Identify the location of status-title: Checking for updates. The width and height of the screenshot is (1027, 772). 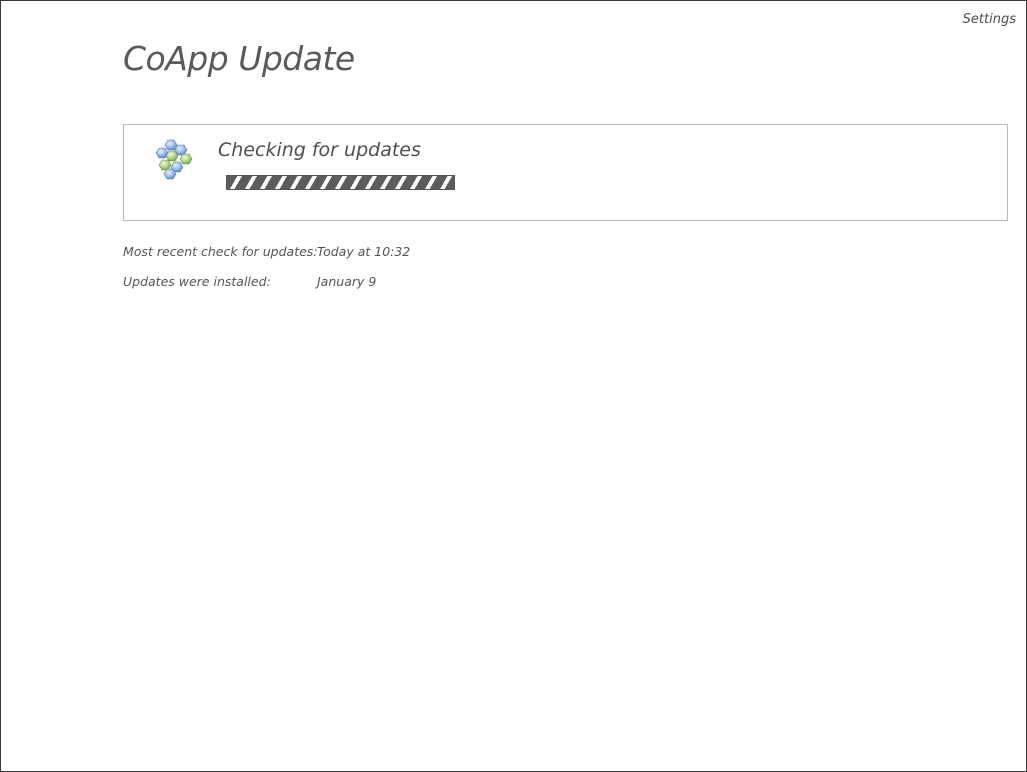
(319, 150).